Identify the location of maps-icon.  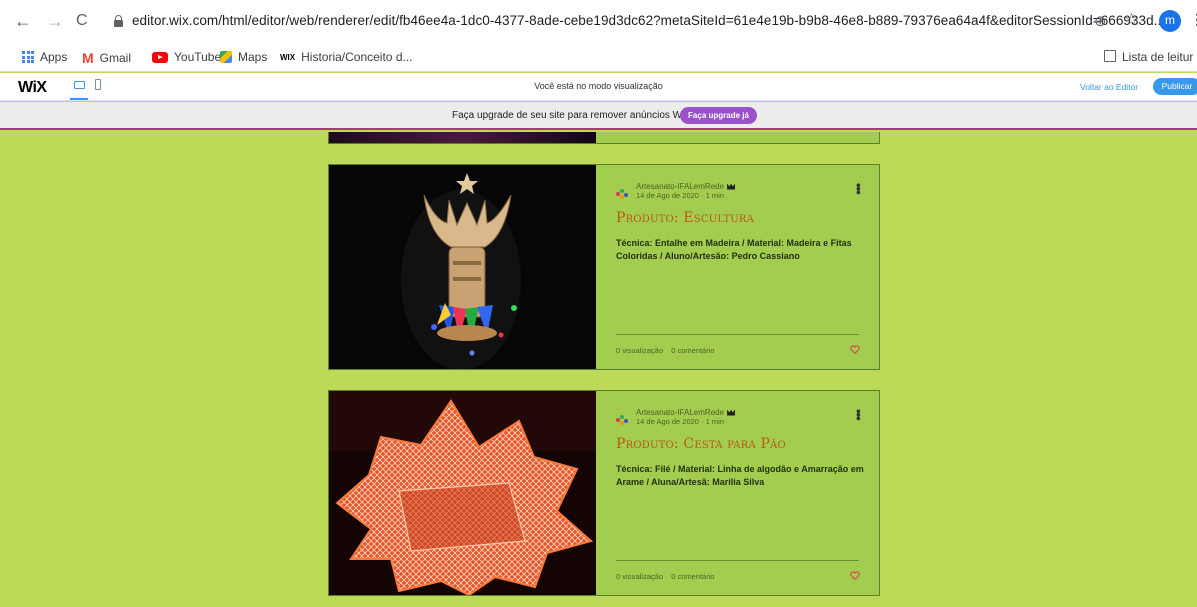
(226, 57).